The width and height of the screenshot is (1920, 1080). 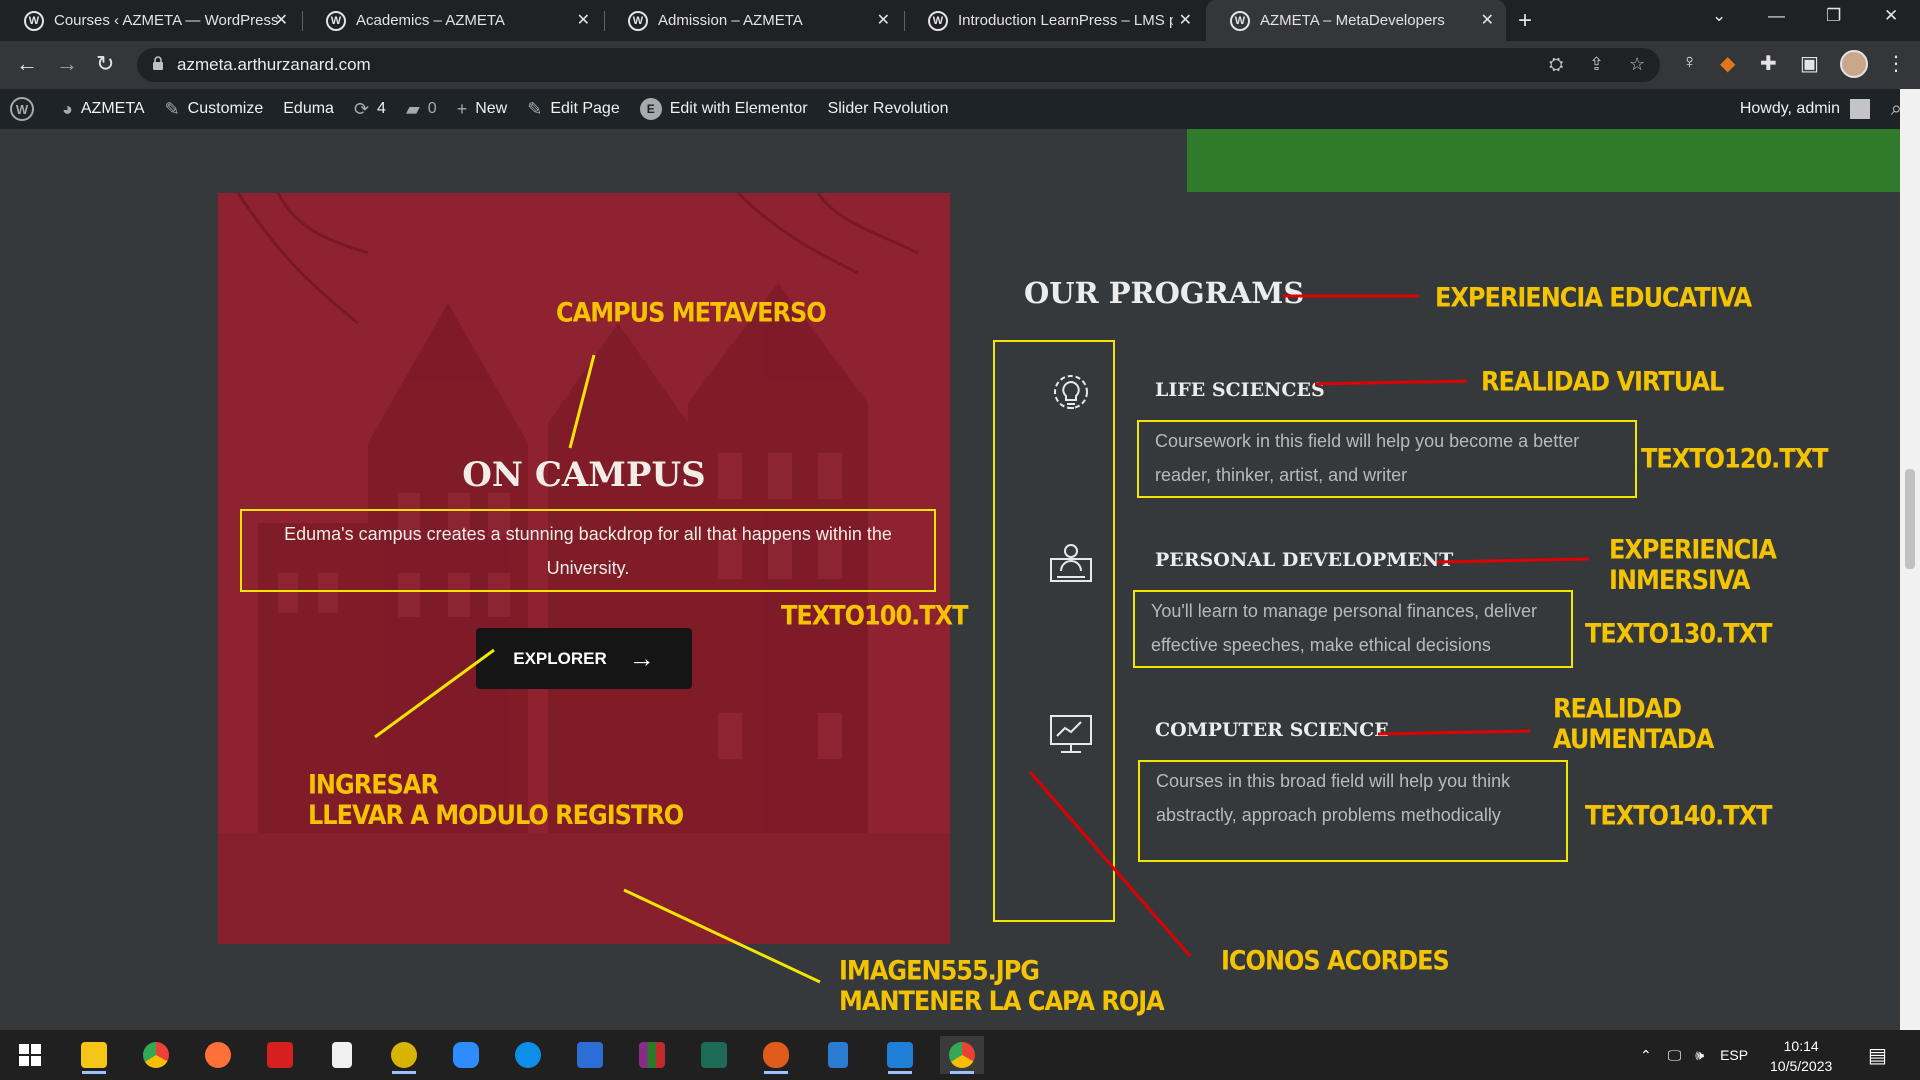 I want to click on language-indicator: ESP, so click(x=1734, y=1055).